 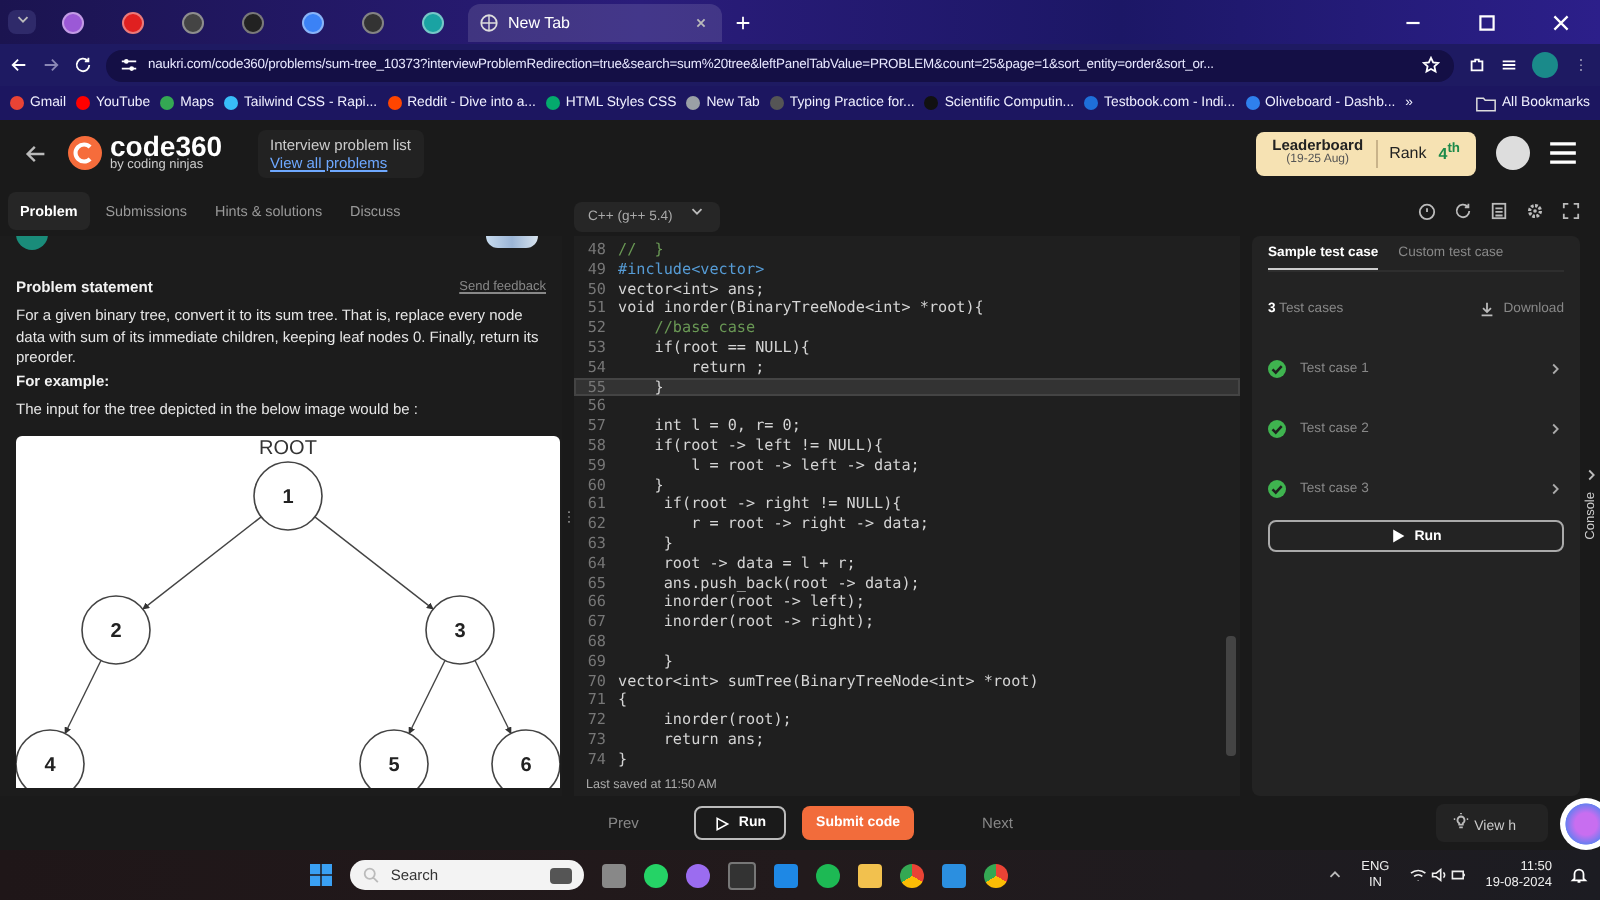 What do you see at coordinates (595, 22) in the screenshot?
I see `browser-tab: New Tab` at bounding box center [595, 22].